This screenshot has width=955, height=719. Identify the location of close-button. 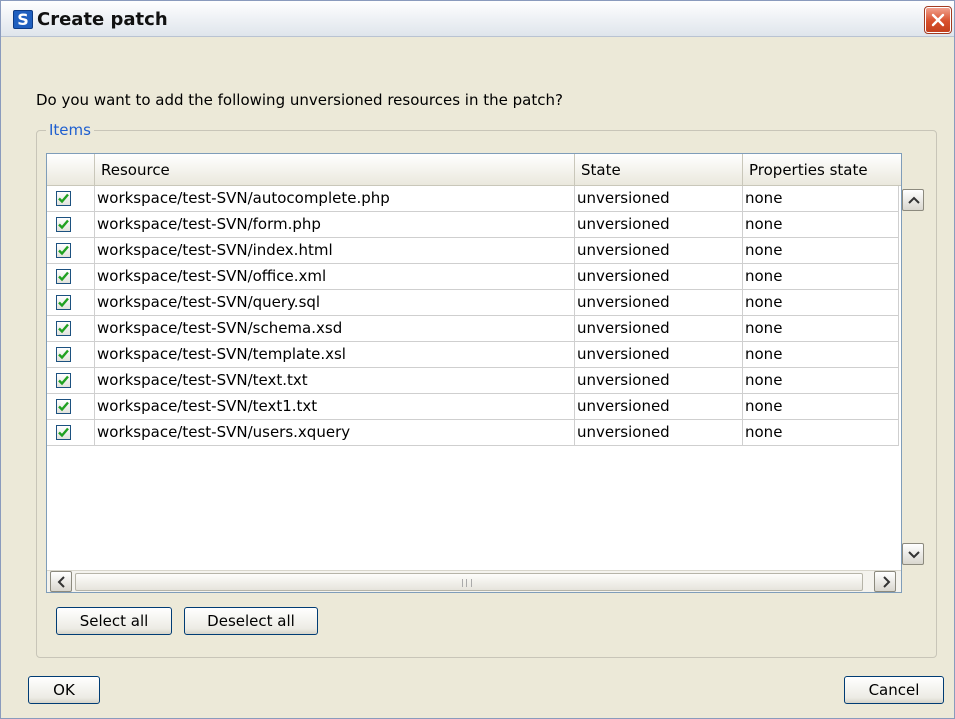
(938, 20).